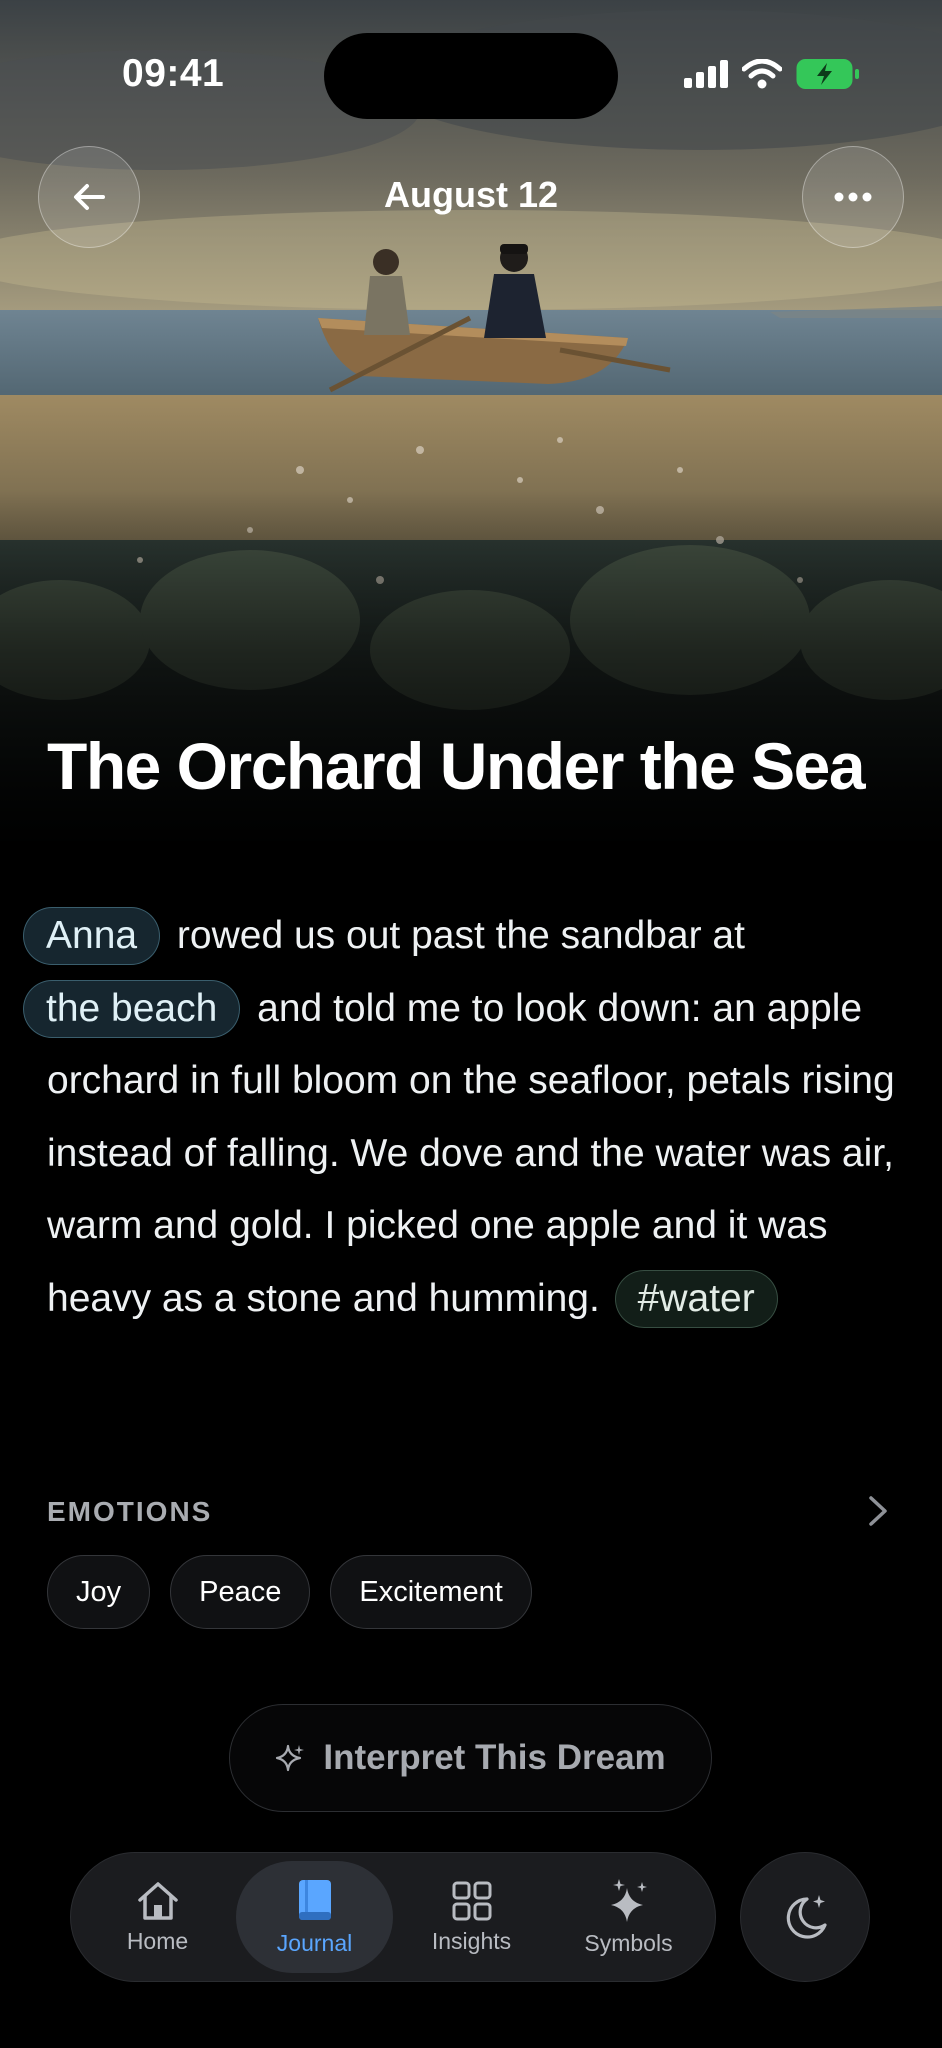  What do you see at coordinates (99, 1592) in the screenshot?
I see `emotion-chip-joy: Joy` at bounding box center [99, 1592].